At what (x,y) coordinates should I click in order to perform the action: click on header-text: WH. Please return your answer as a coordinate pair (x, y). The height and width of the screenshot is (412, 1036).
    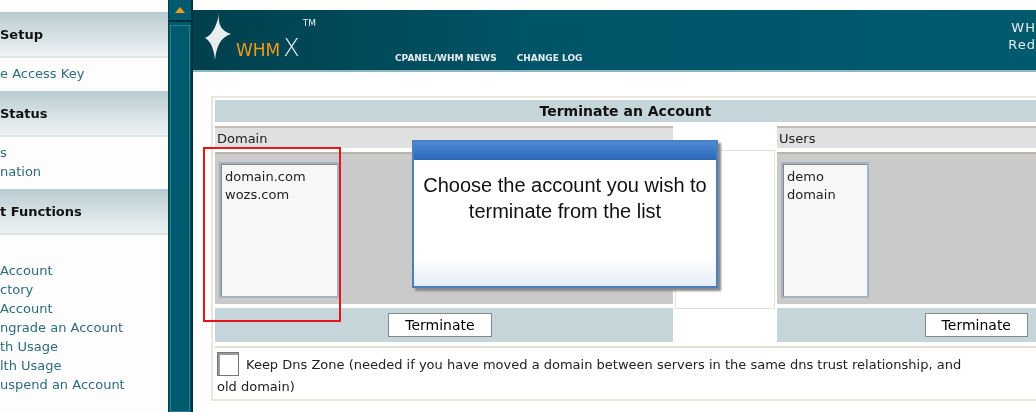
    Looking at the image, I should click on (1023, 27).